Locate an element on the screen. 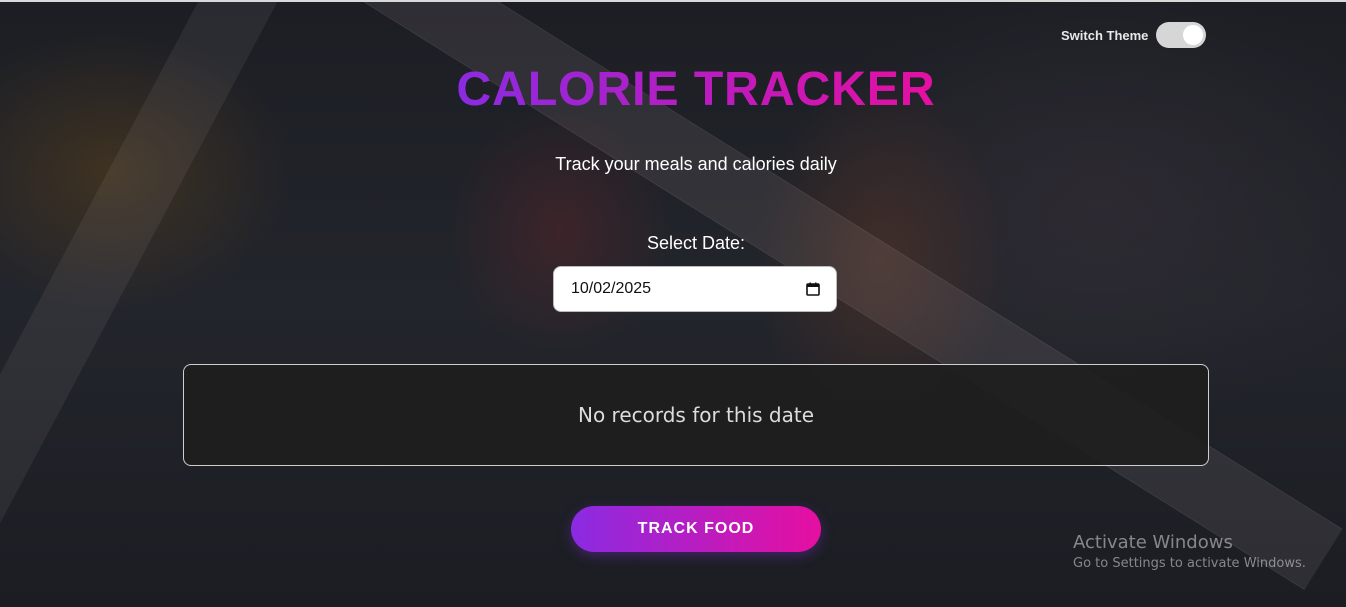 This screenshot has width=1346, height=607. watermark-title: Activate Windows is located at coordinates (1153, 542).